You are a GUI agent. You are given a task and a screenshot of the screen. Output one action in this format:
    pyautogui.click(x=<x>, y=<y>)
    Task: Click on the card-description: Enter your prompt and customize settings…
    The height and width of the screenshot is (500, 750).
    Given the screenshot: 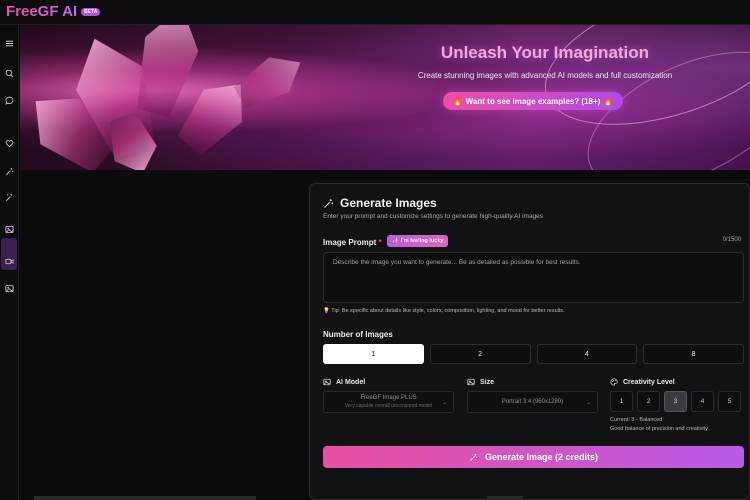 What is the action you would take?
    pyautogui.click(x=433, y=216)
    